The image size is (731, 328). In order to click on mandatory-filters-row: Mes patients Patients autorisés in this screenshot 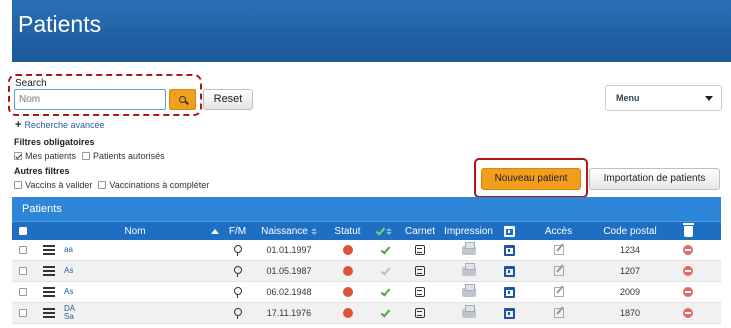, I will do `click(89, 156)`.